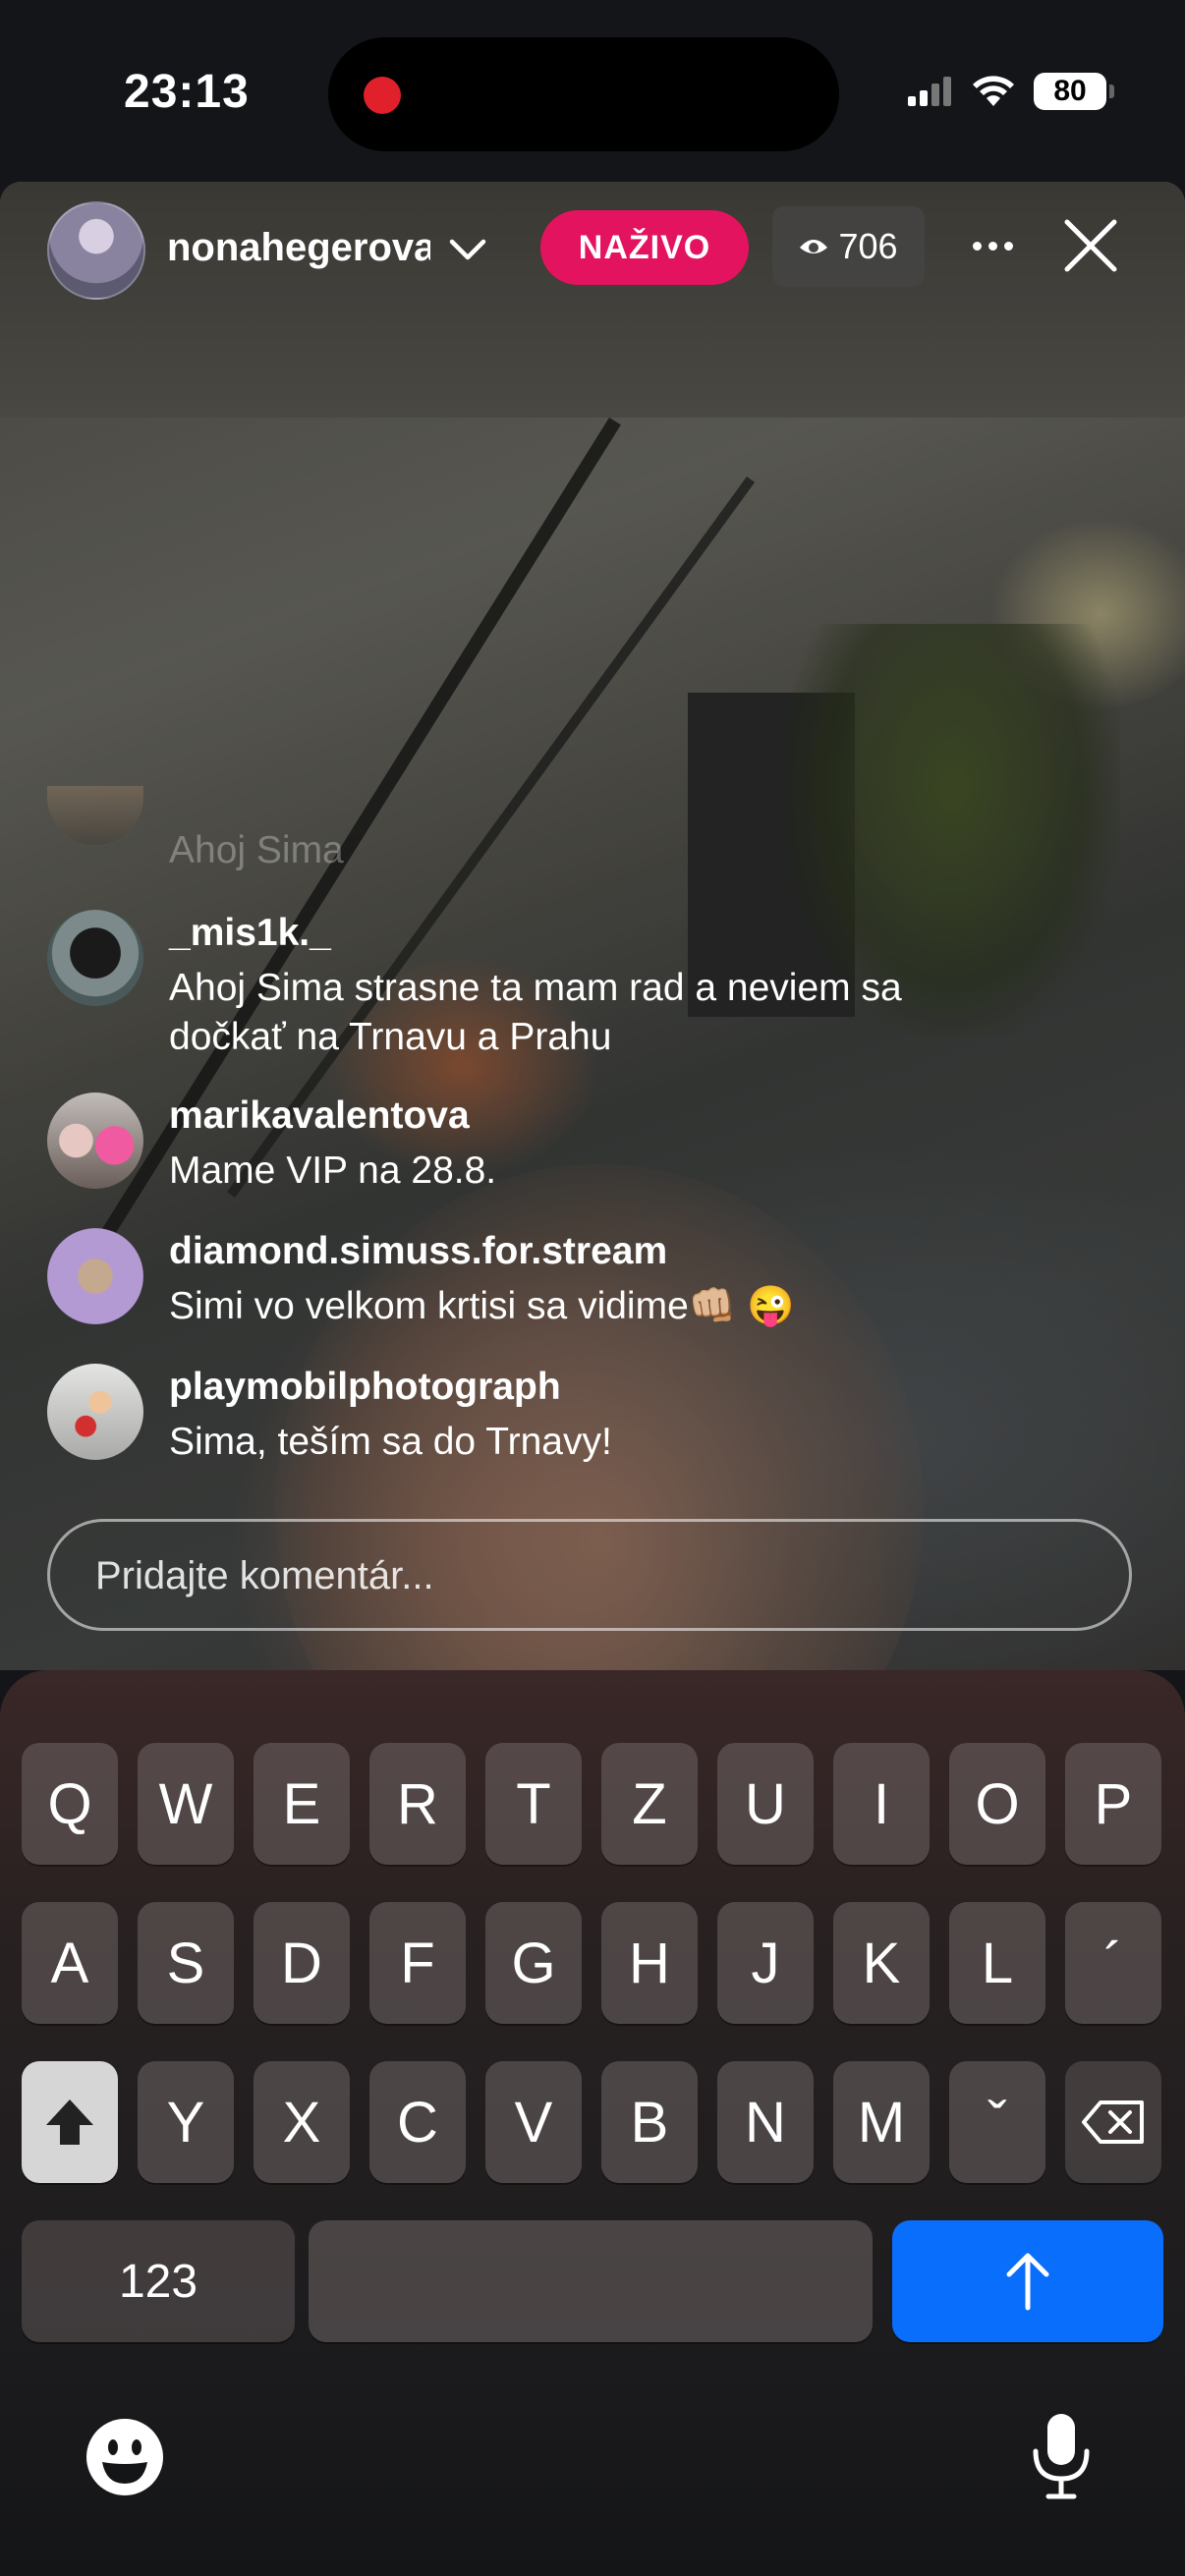  I want to click on live-badge: NAŽIVO, so click(645, 247).